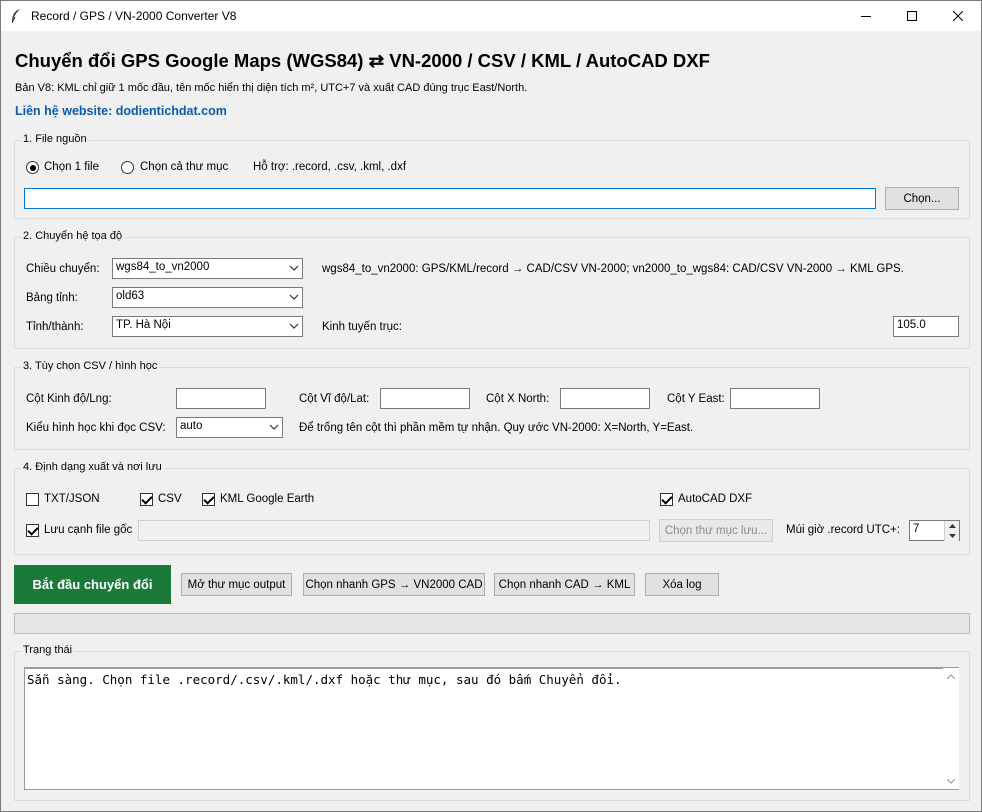  I want to click on quick-gps-button: Chọn nhanh GPS → VN2000 CAD, so click(394, 584).